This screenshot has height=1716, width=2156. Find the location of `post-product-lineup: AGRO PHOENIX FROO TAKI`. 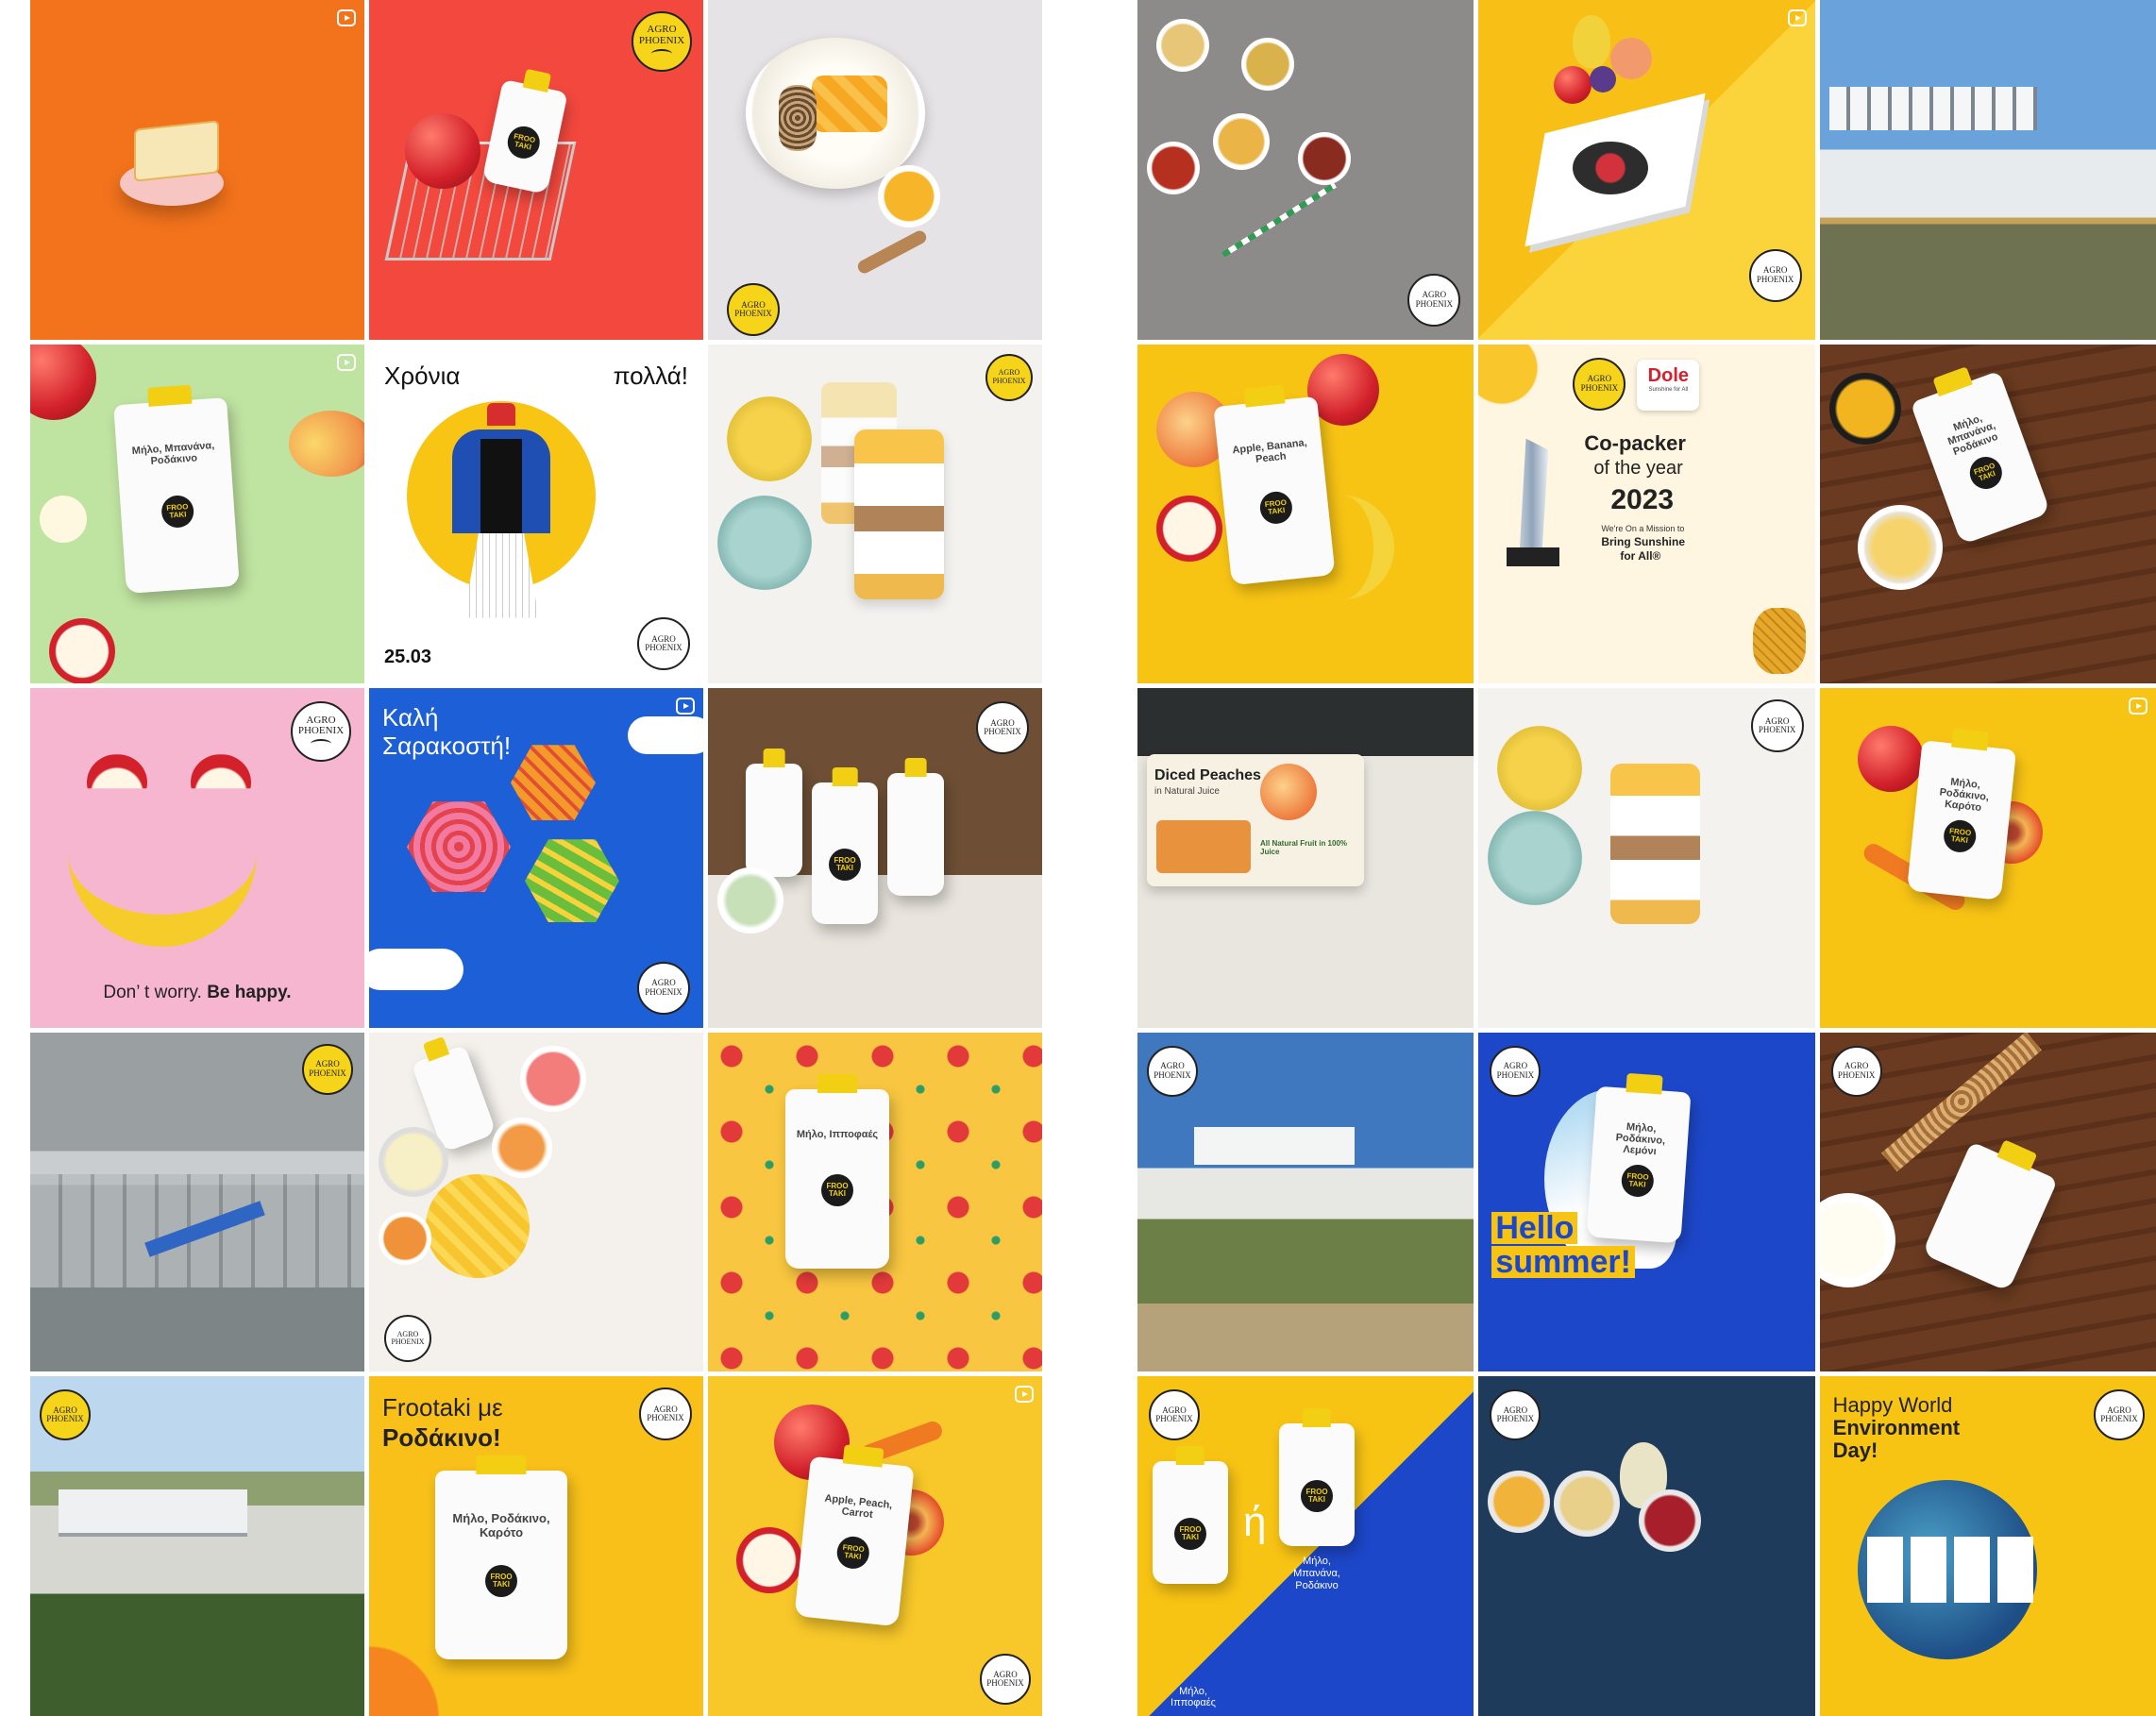

post-product-lineup: AGRO PHOENIX FROO TAKI is located at coordinates (875, 858).